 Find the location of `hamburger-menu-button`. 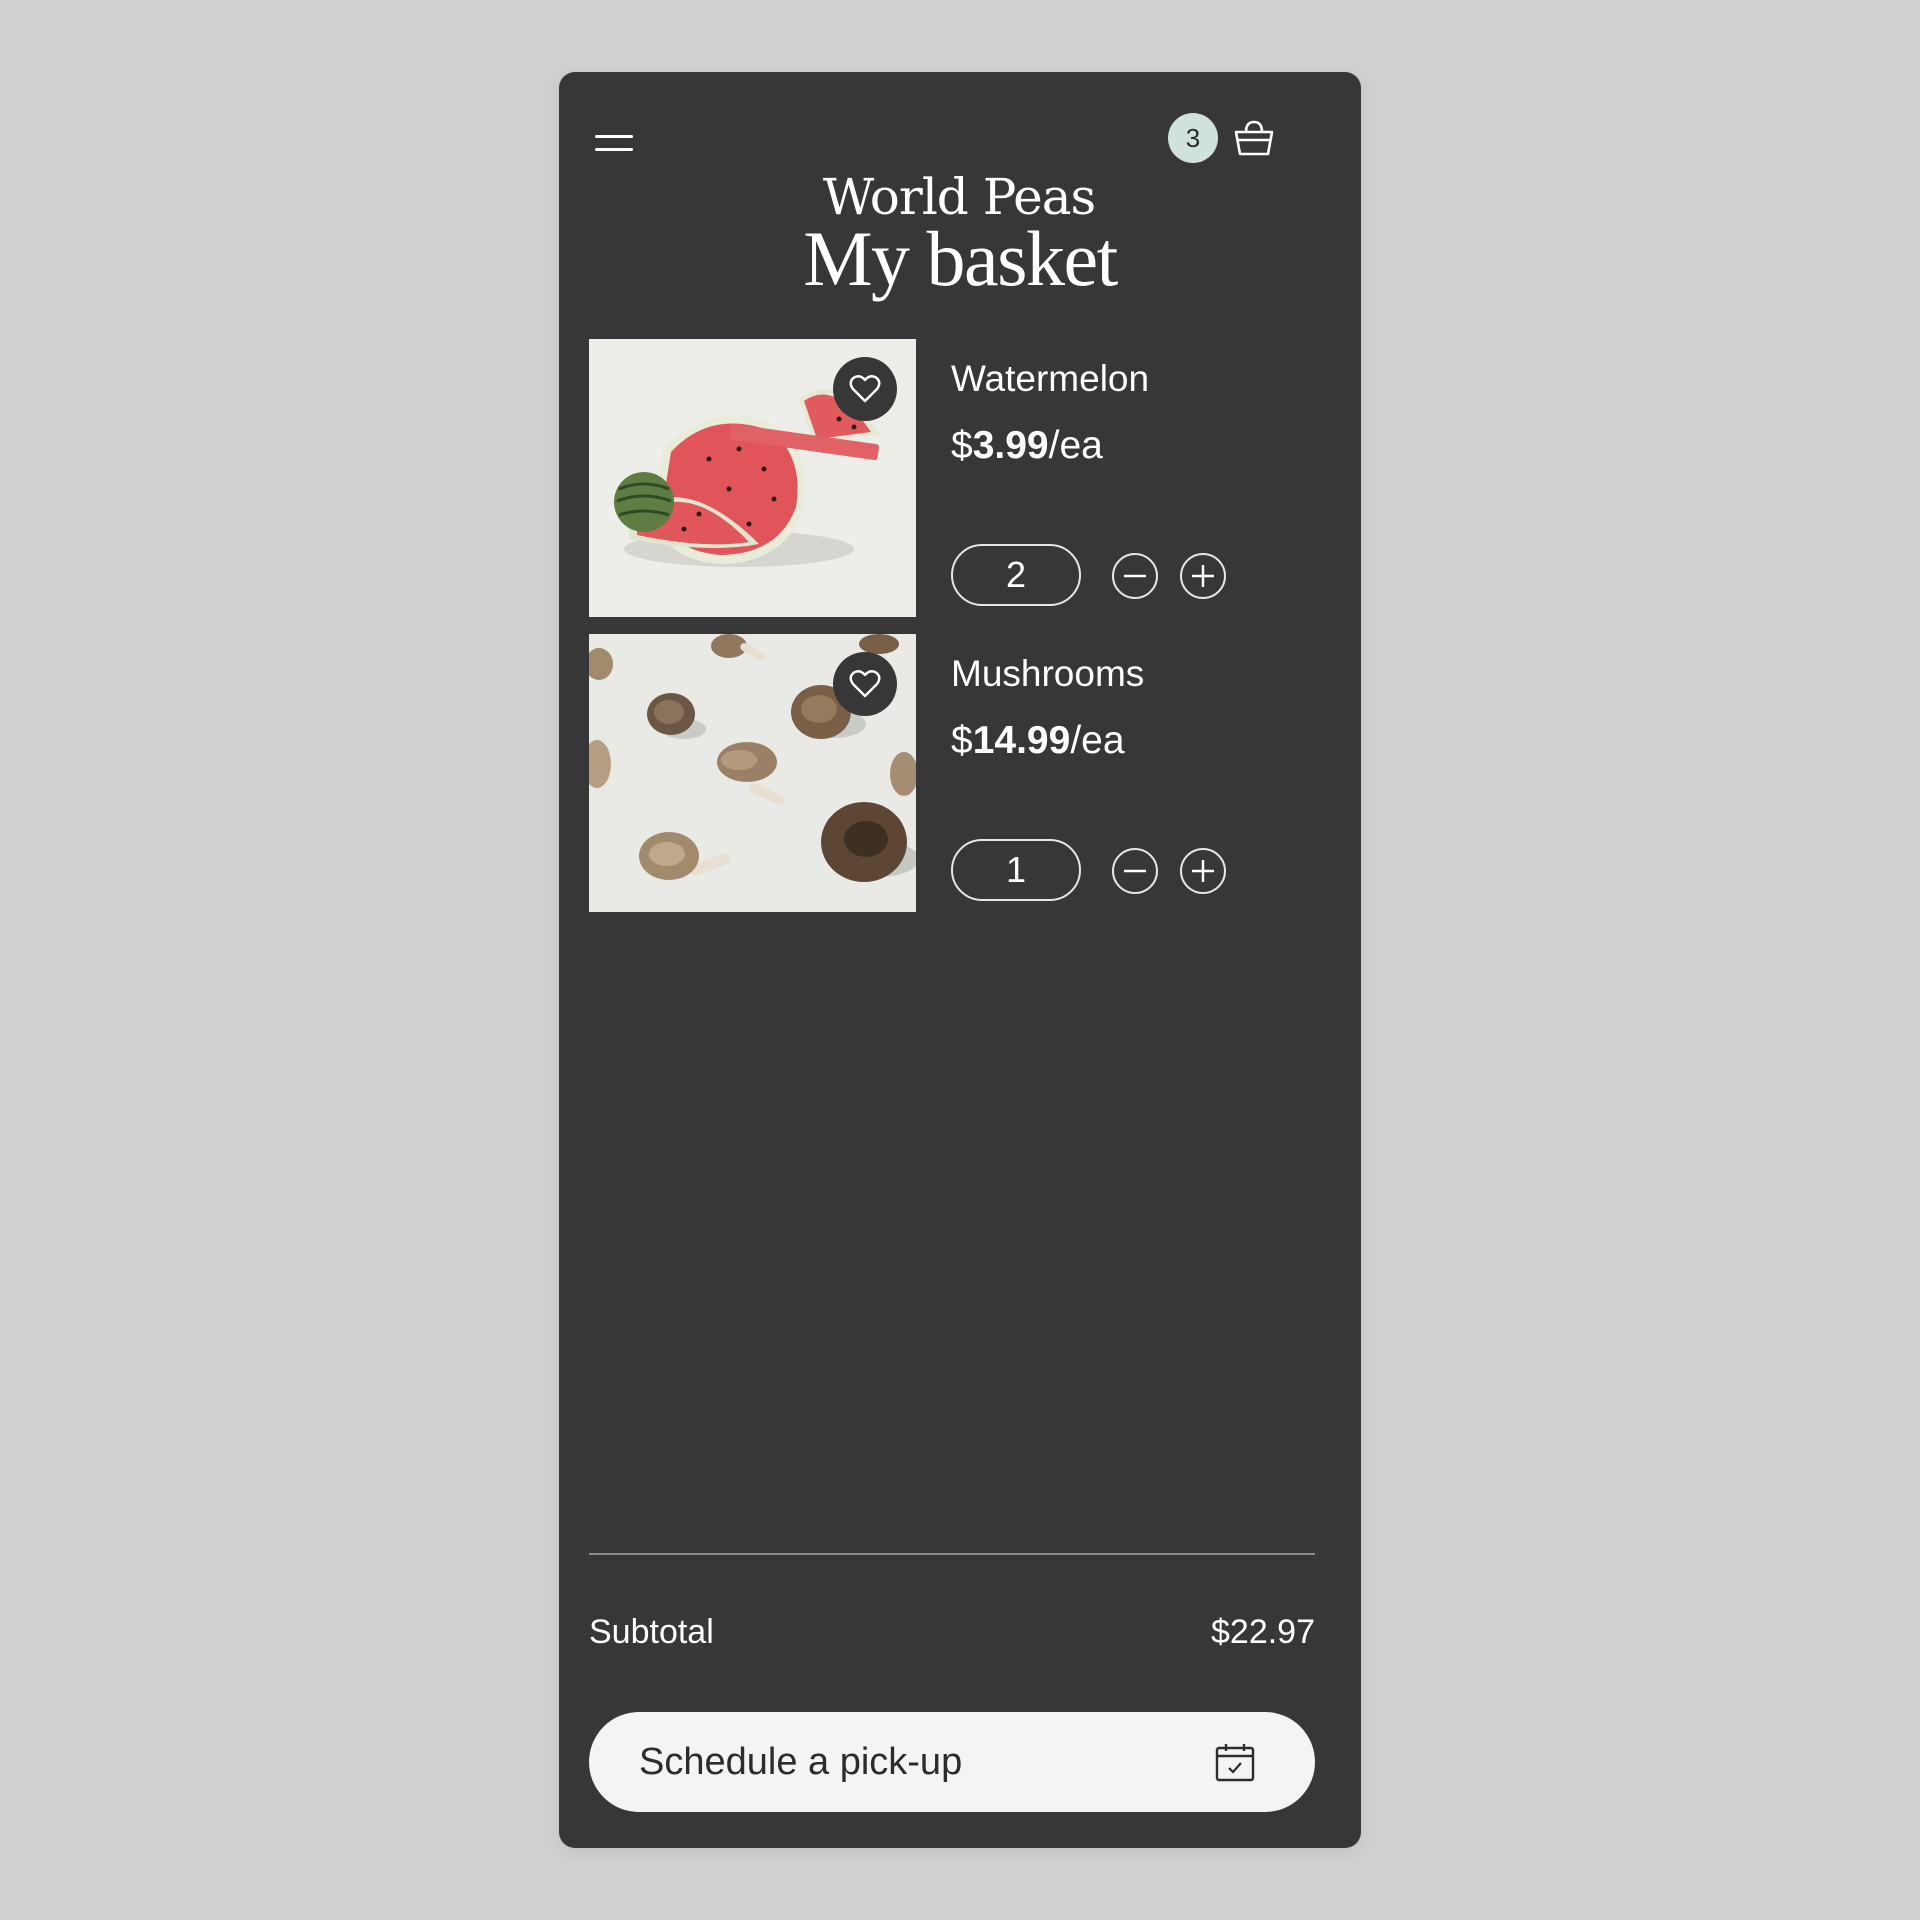

hamburger-menu-button is located at coordinates (614, 141).